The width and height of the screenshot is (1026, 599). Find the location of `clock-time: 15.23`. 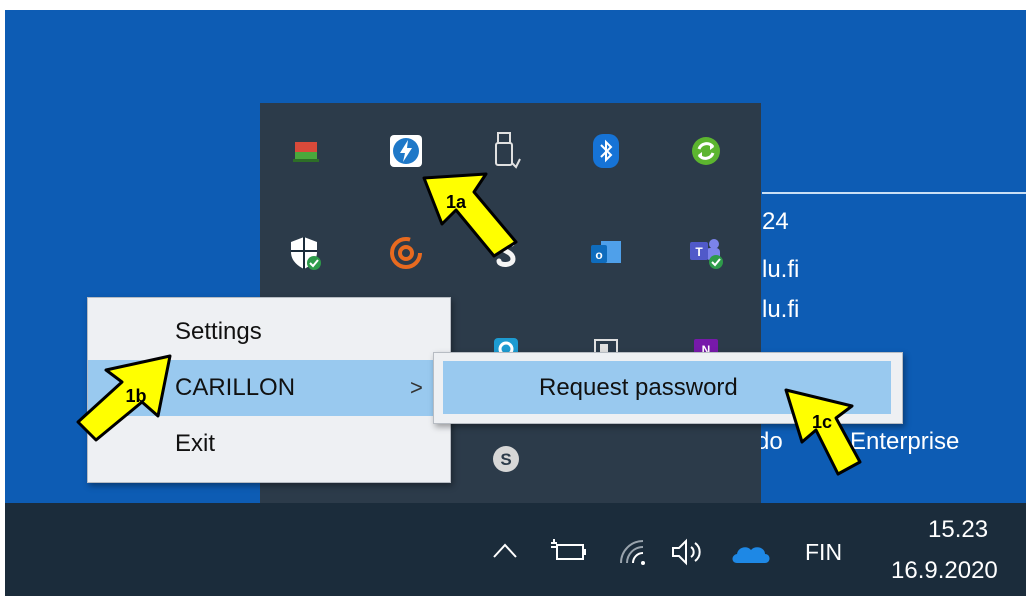

clock-time: 15.23 is located at coordinates (958, 530).